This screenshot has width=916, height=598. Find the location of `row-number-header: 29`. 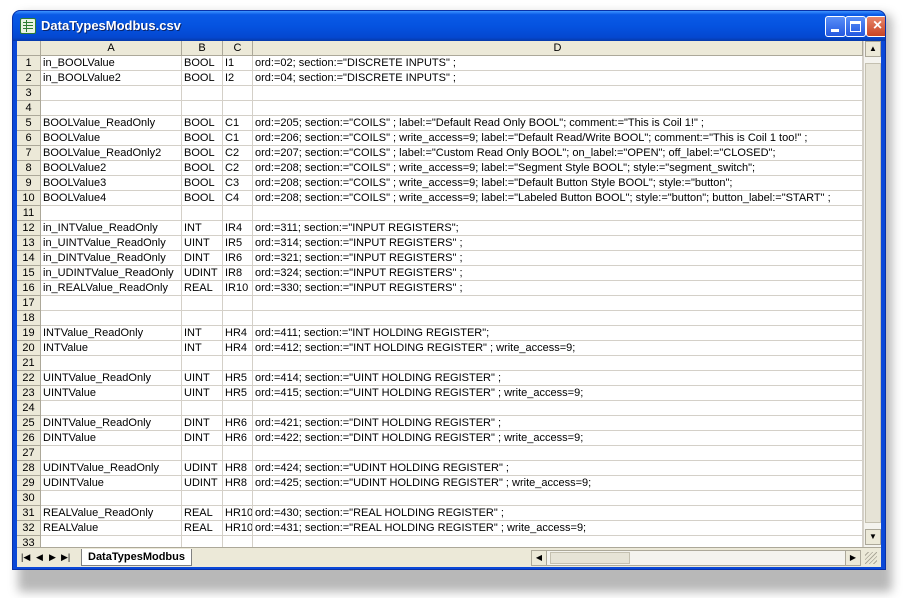

row-number-header: 29 is located at coordinates (29, 483).